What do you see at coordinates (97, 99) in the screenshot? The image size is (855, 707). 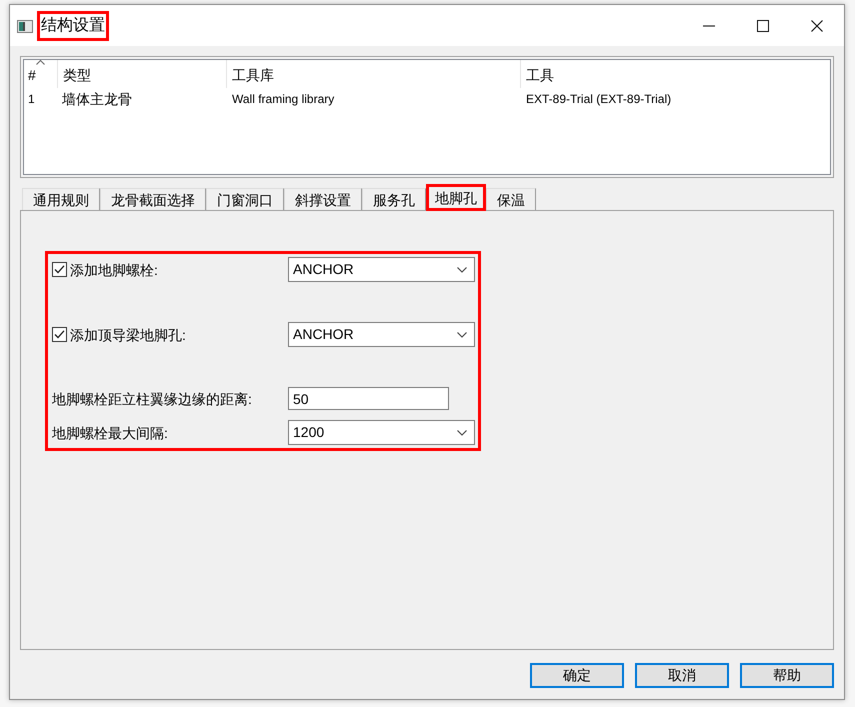 I see `table-cell-text: 墙体主龙骨` at bounding box center [97, 99].